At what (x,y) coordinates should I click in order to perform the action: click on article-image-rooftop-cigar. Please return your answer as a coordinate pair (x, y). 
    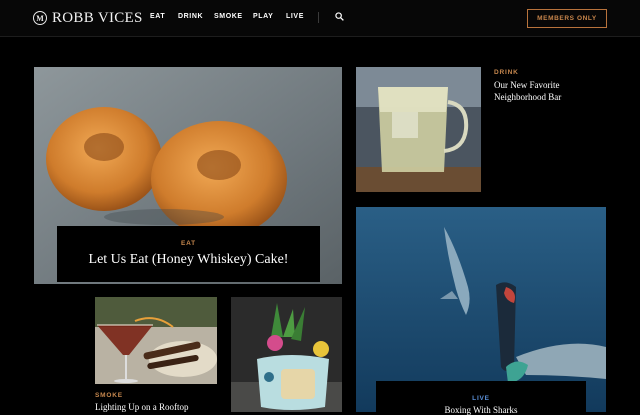
    Looking at the image, I should click on (156, 340).